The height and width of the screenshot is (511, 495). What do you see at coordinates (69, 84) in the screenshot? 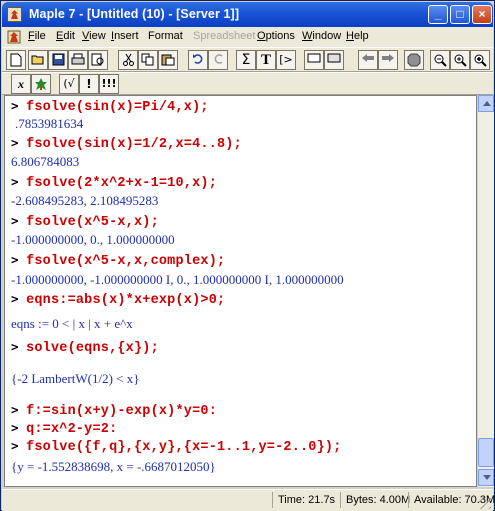
I see `execute-bracket-icon: (√` at bounding box center [69, 84].